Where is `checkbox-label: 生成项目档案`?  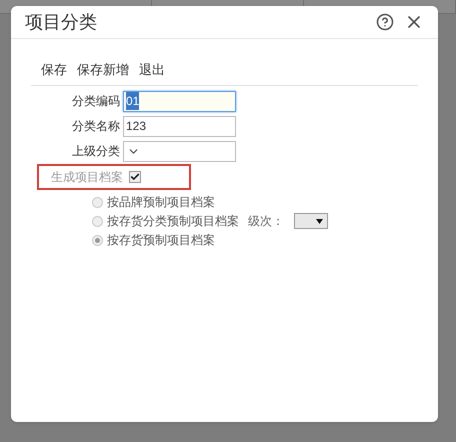 checkbox-label: 生成项目档案 is located at coordinates (87, 177).